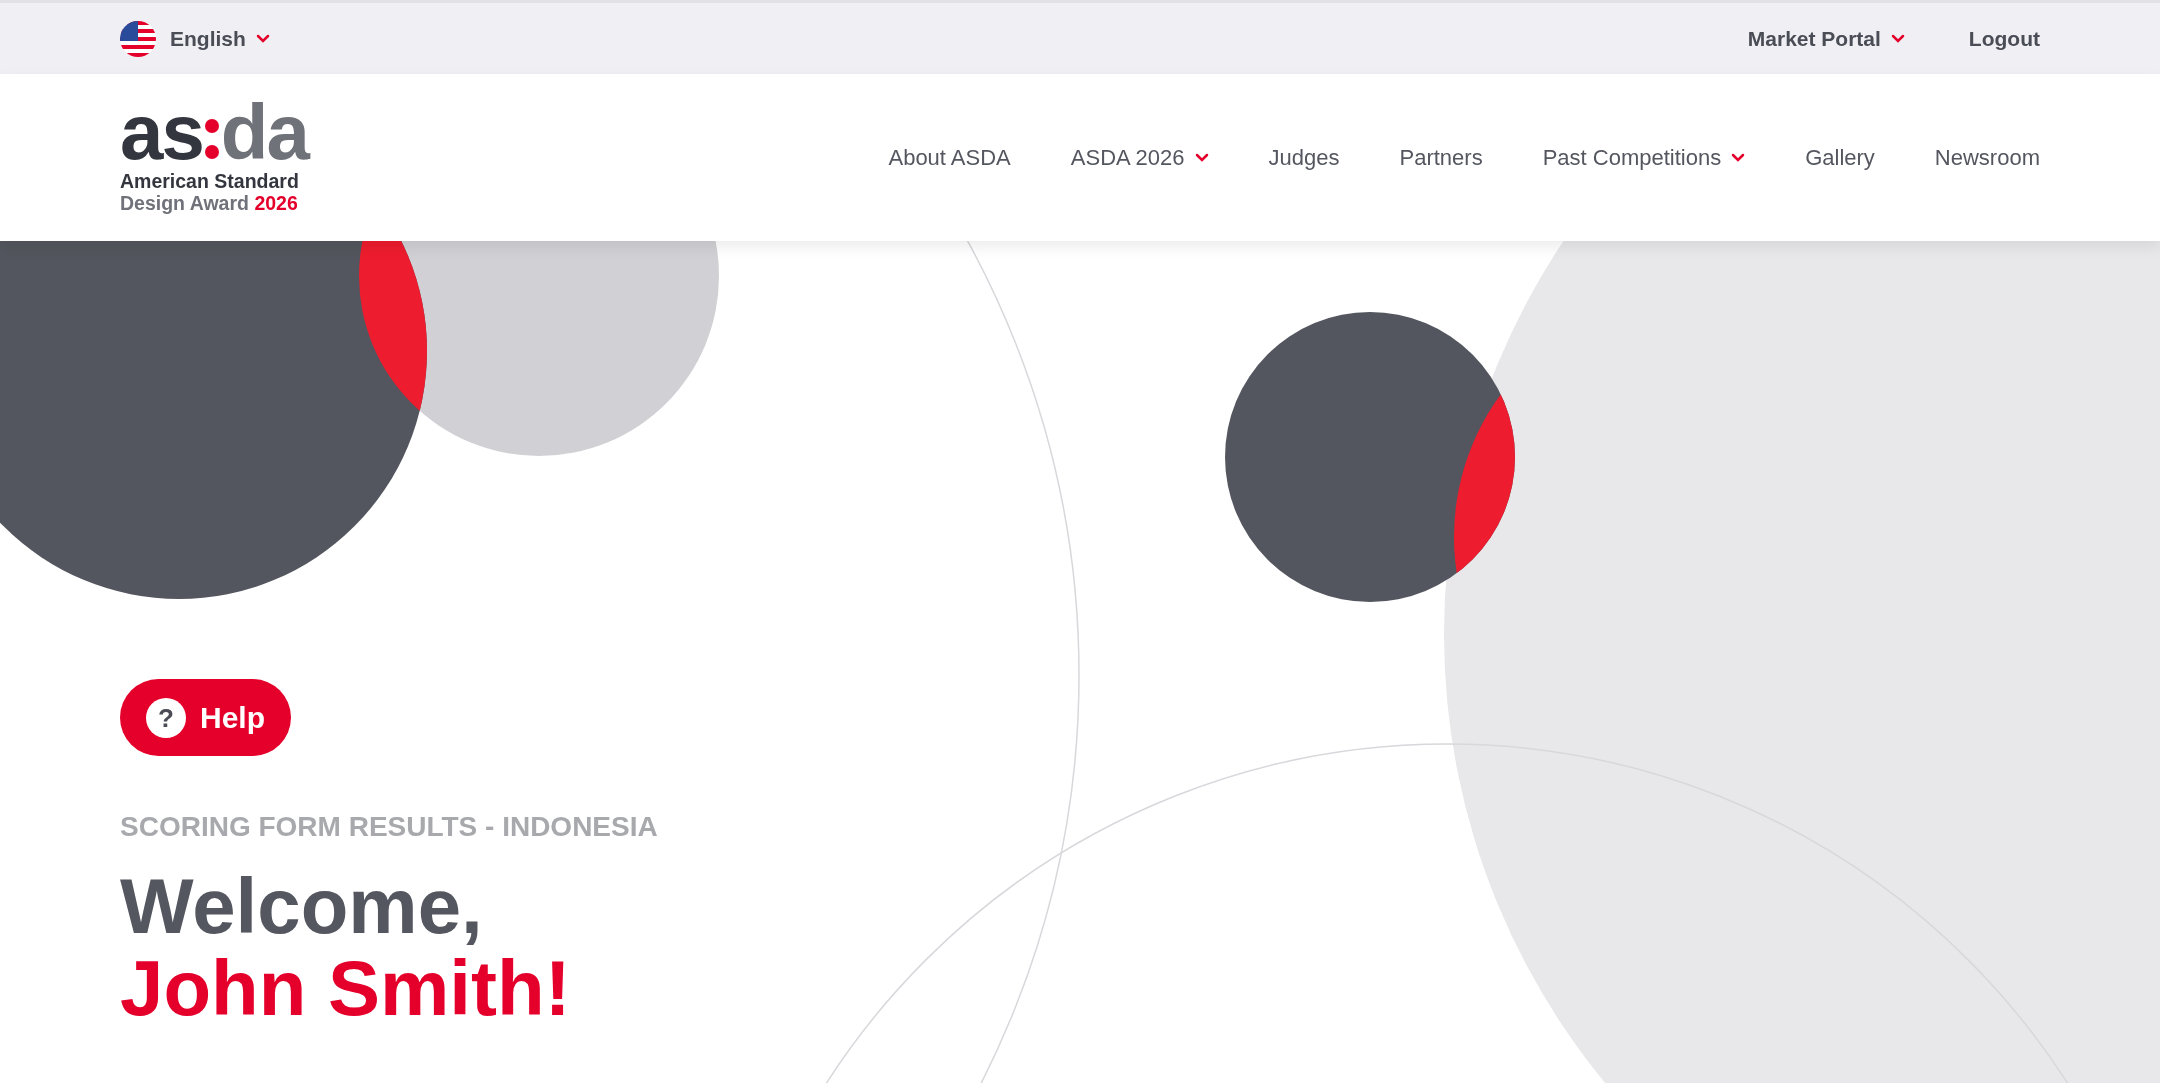 This screenshot has height=1083, width=2160. What do you see at coordinates (195, 38) in the screenshot?
I see `language-selector: English` at bounding box center [195, 38].